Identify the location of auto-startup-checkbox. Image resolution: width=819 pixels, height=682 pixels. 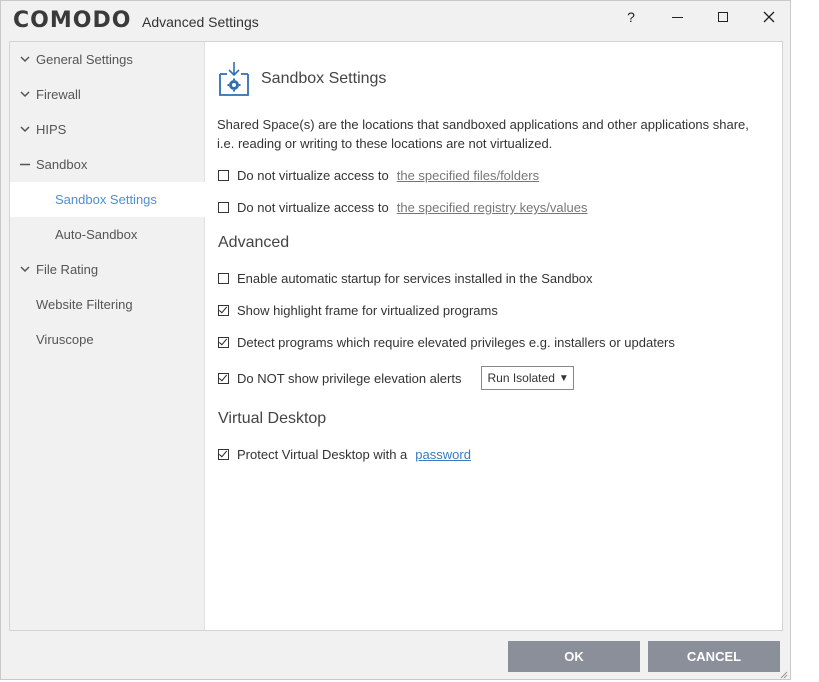
(223, 278).